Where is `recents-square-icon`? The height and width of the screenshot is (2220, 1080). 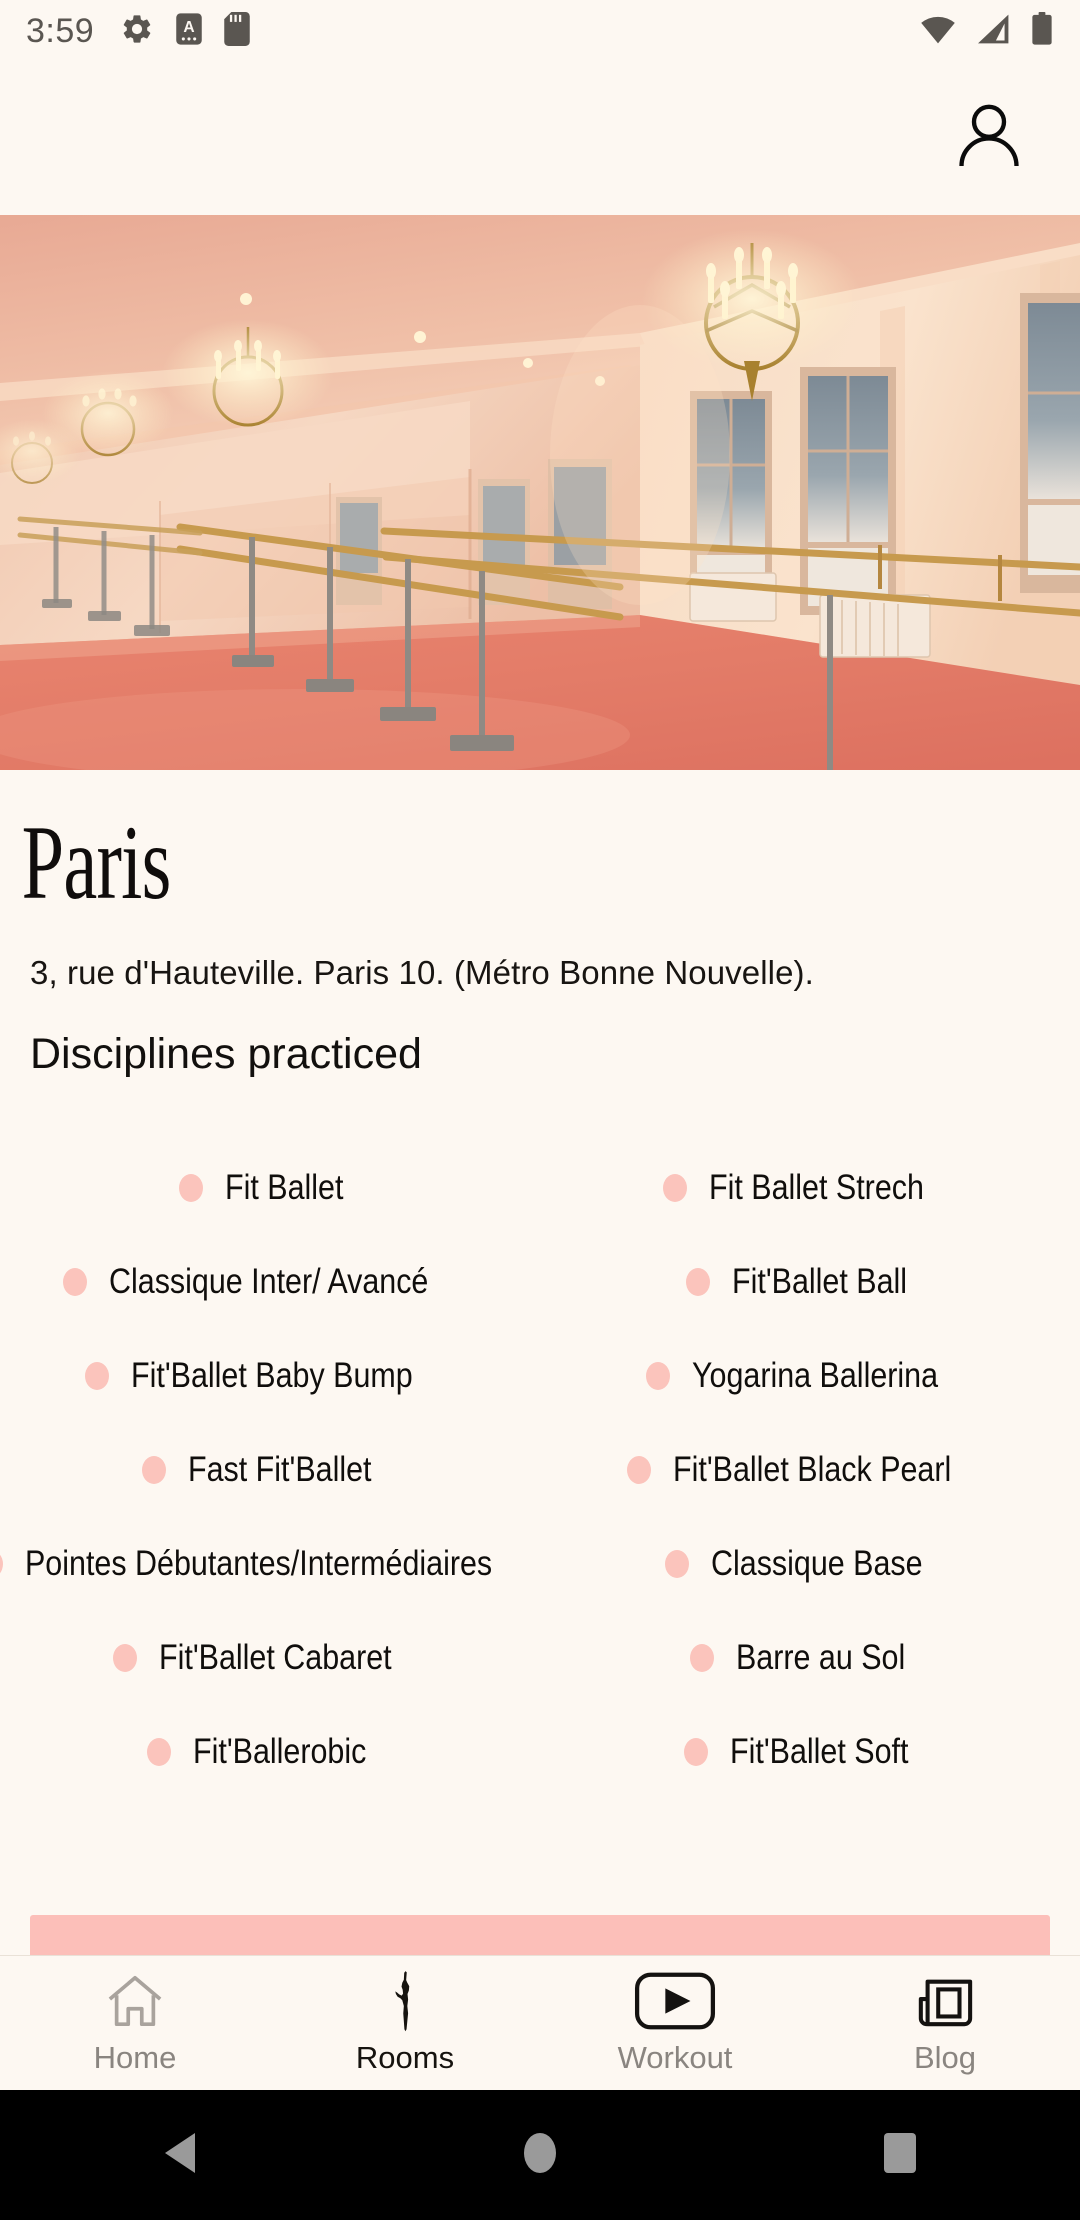 recents-square-icon is located at coordinates (900, 2155).